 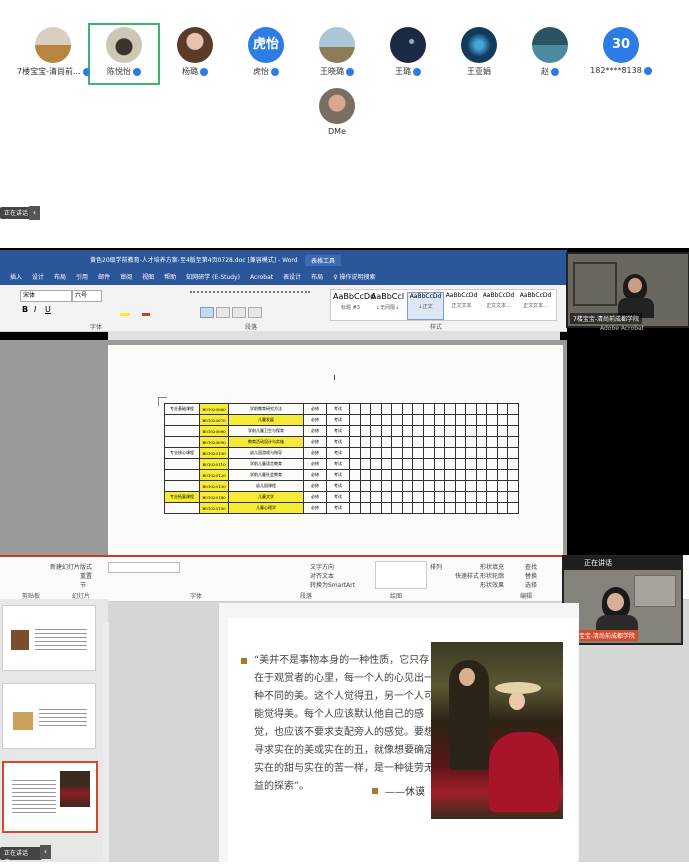 What do you see at coordinates (104, 277) in the screenshot?
I see `menu-tab: 邮件` at bounding box center [104, 277].